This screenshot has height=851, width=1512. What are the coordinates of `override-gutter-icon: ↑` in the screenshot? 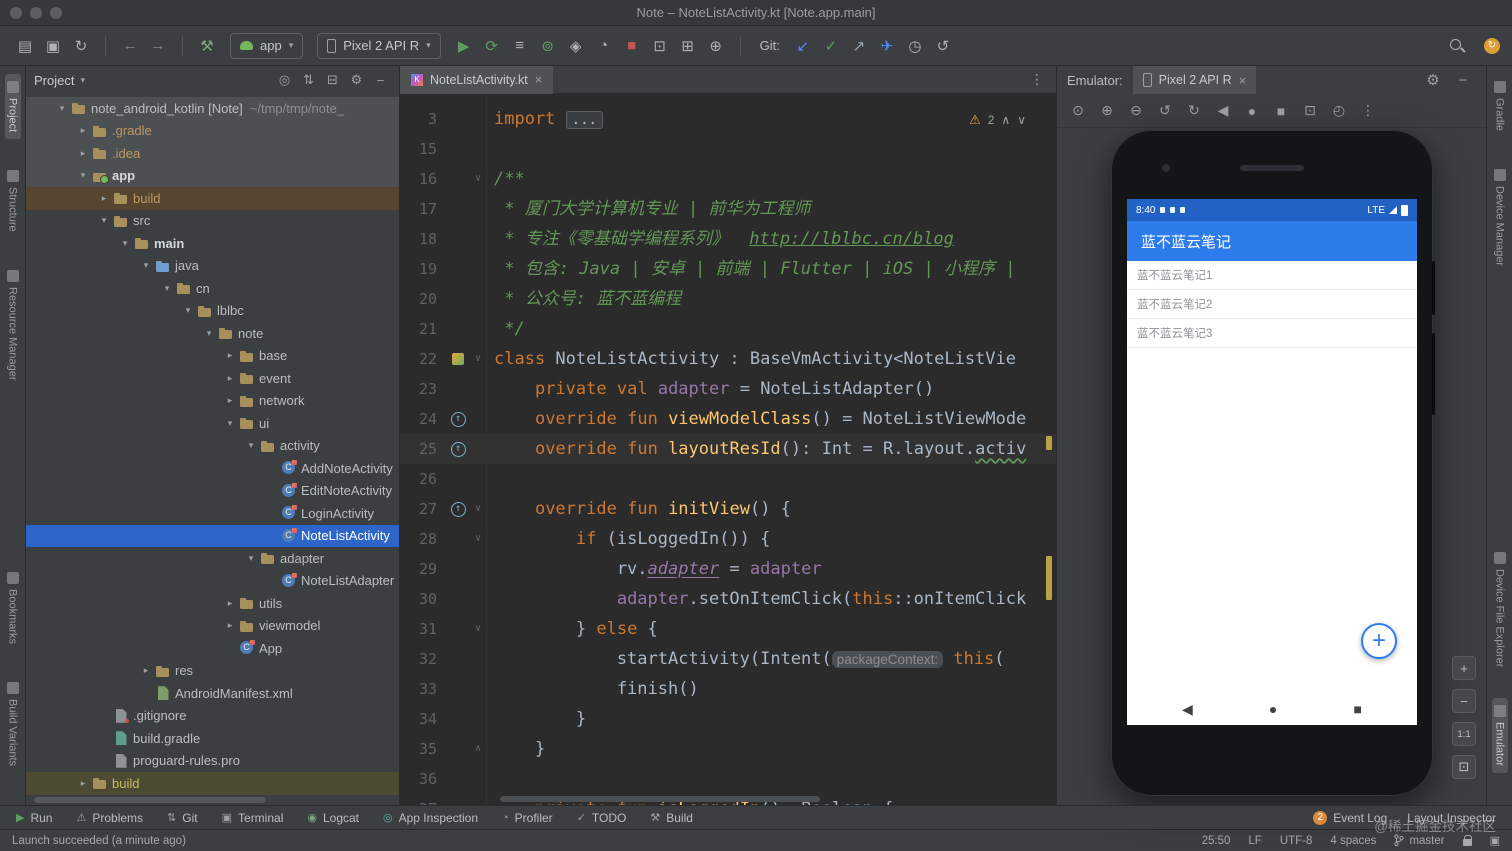 It's located at (458, 419).